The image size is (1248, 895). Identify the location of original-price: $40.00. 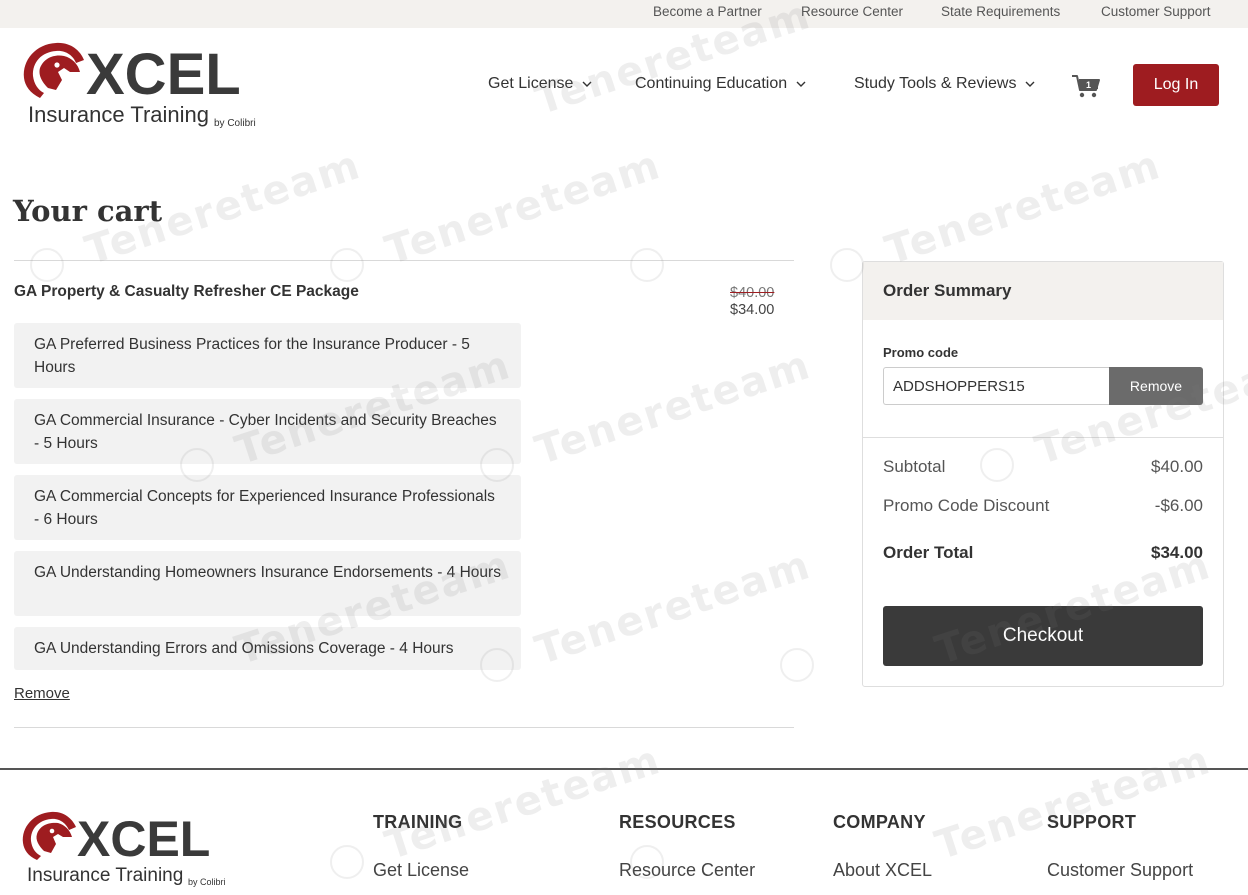
(752, 293).